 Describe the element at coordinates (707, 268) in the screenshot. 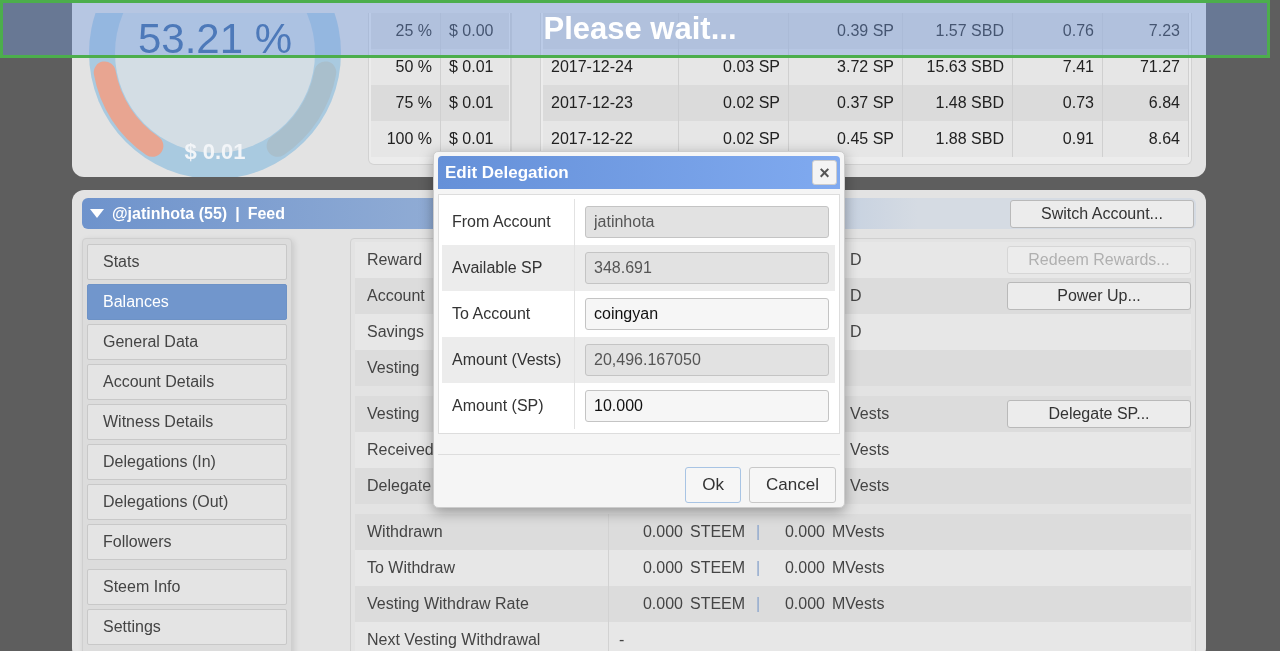

I see `input-field: 348.691` at that location.